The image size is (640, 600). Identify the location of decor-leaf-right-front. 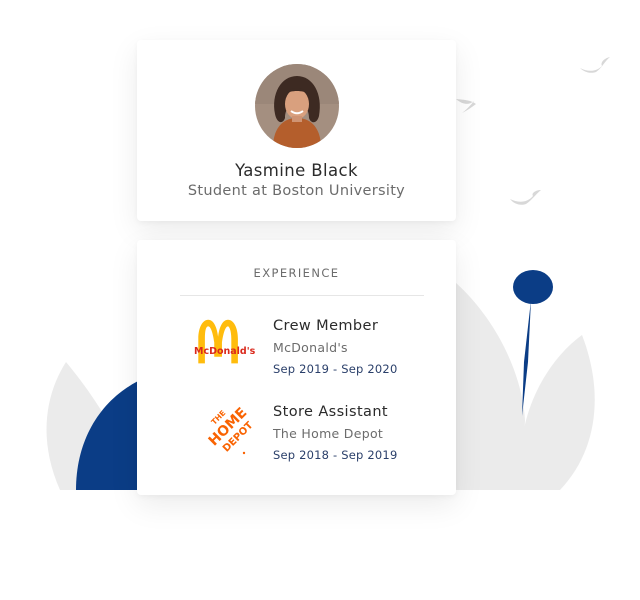
(557, 412).